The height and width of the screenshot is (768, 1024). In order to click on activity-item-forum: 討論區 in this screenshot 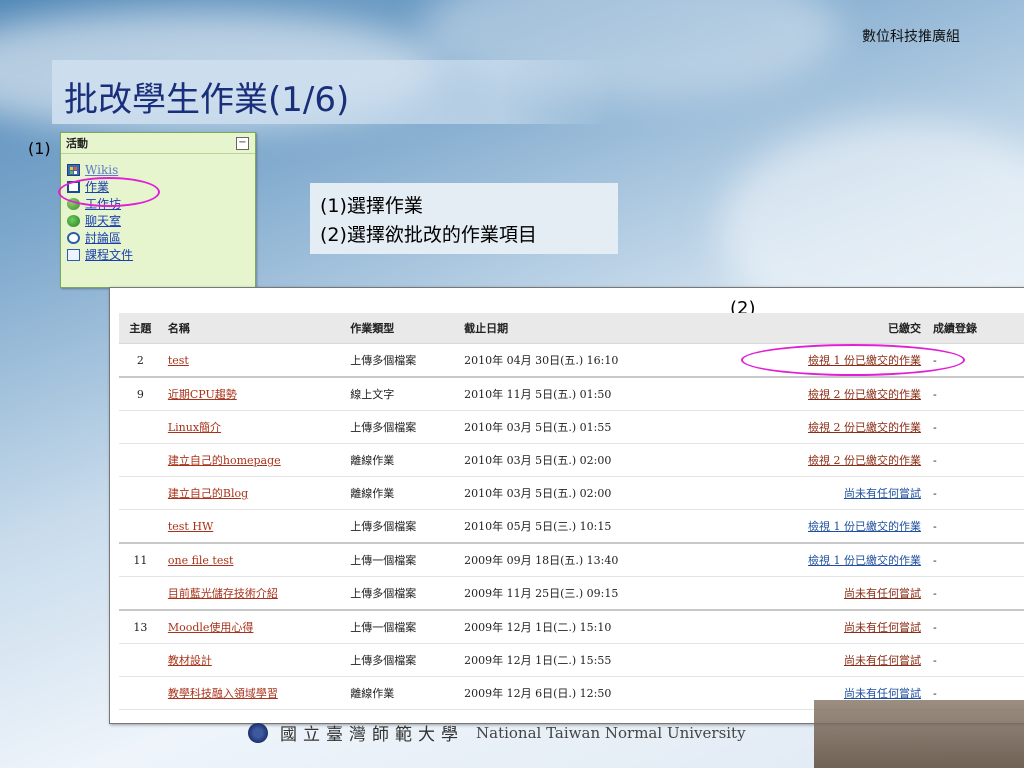, I will do `click(100, 237)`.